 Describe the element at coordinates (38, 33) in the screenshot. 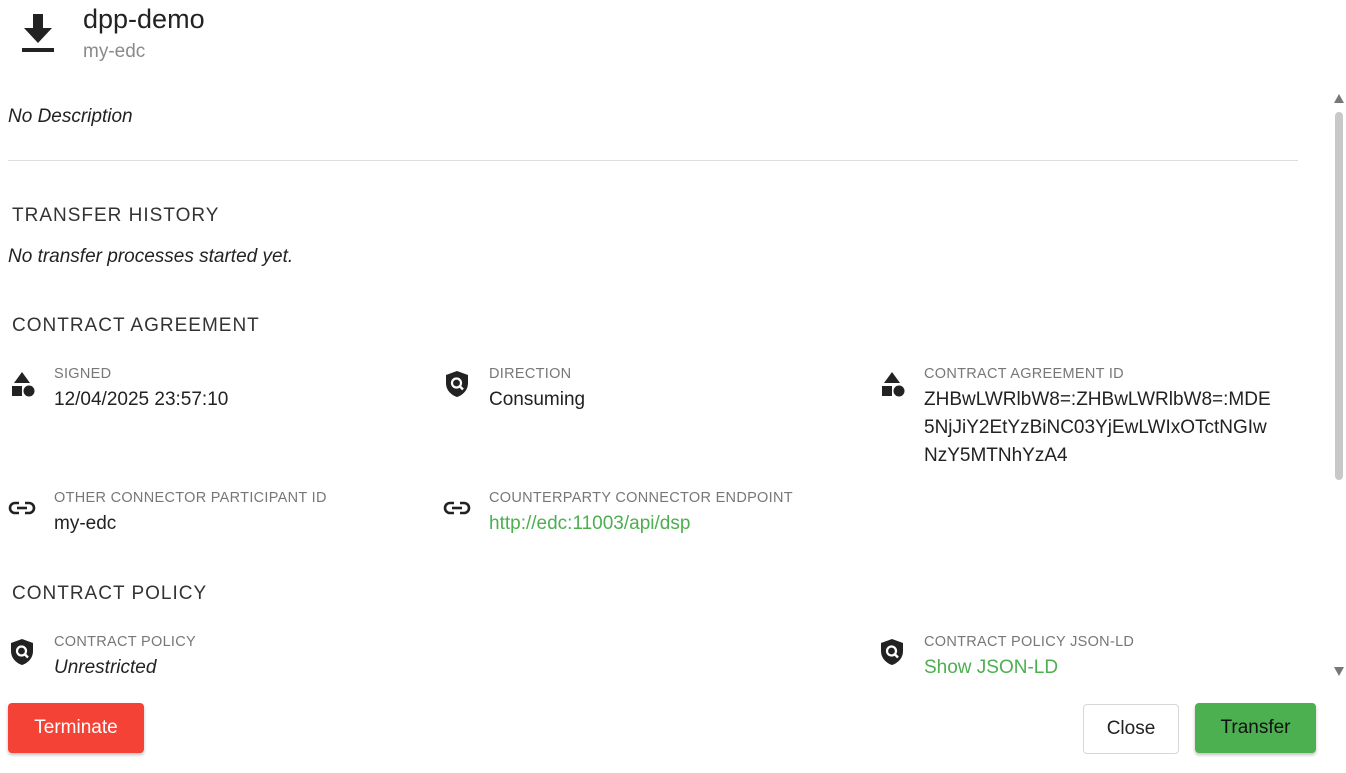

I see `download-icon` at that location.